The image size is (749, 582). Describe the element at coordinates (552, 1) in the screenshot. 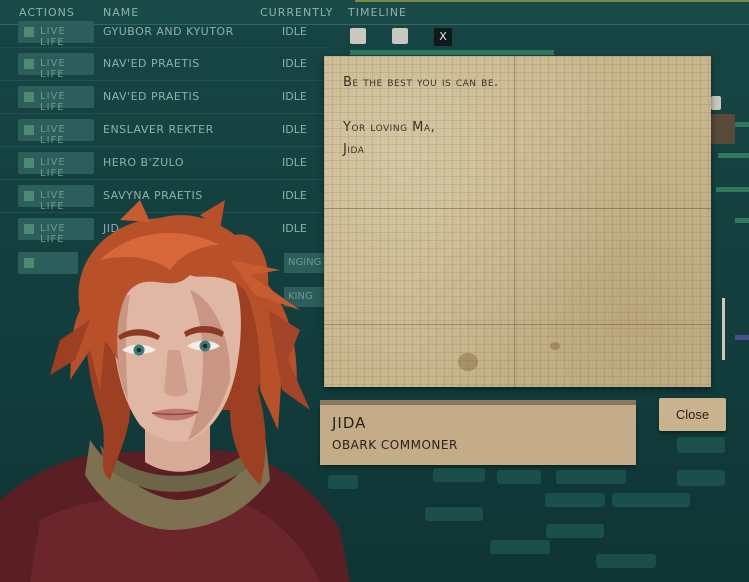

I see `timeline-bar` at that location.